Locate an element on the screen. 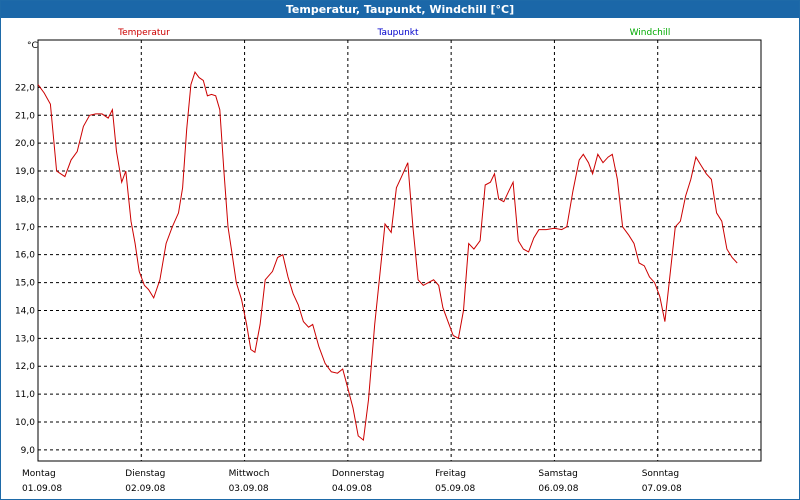 The height and width of the screenshot is (500, 800). y-tick-label: 9,0 is located at coordinates (28, 451).